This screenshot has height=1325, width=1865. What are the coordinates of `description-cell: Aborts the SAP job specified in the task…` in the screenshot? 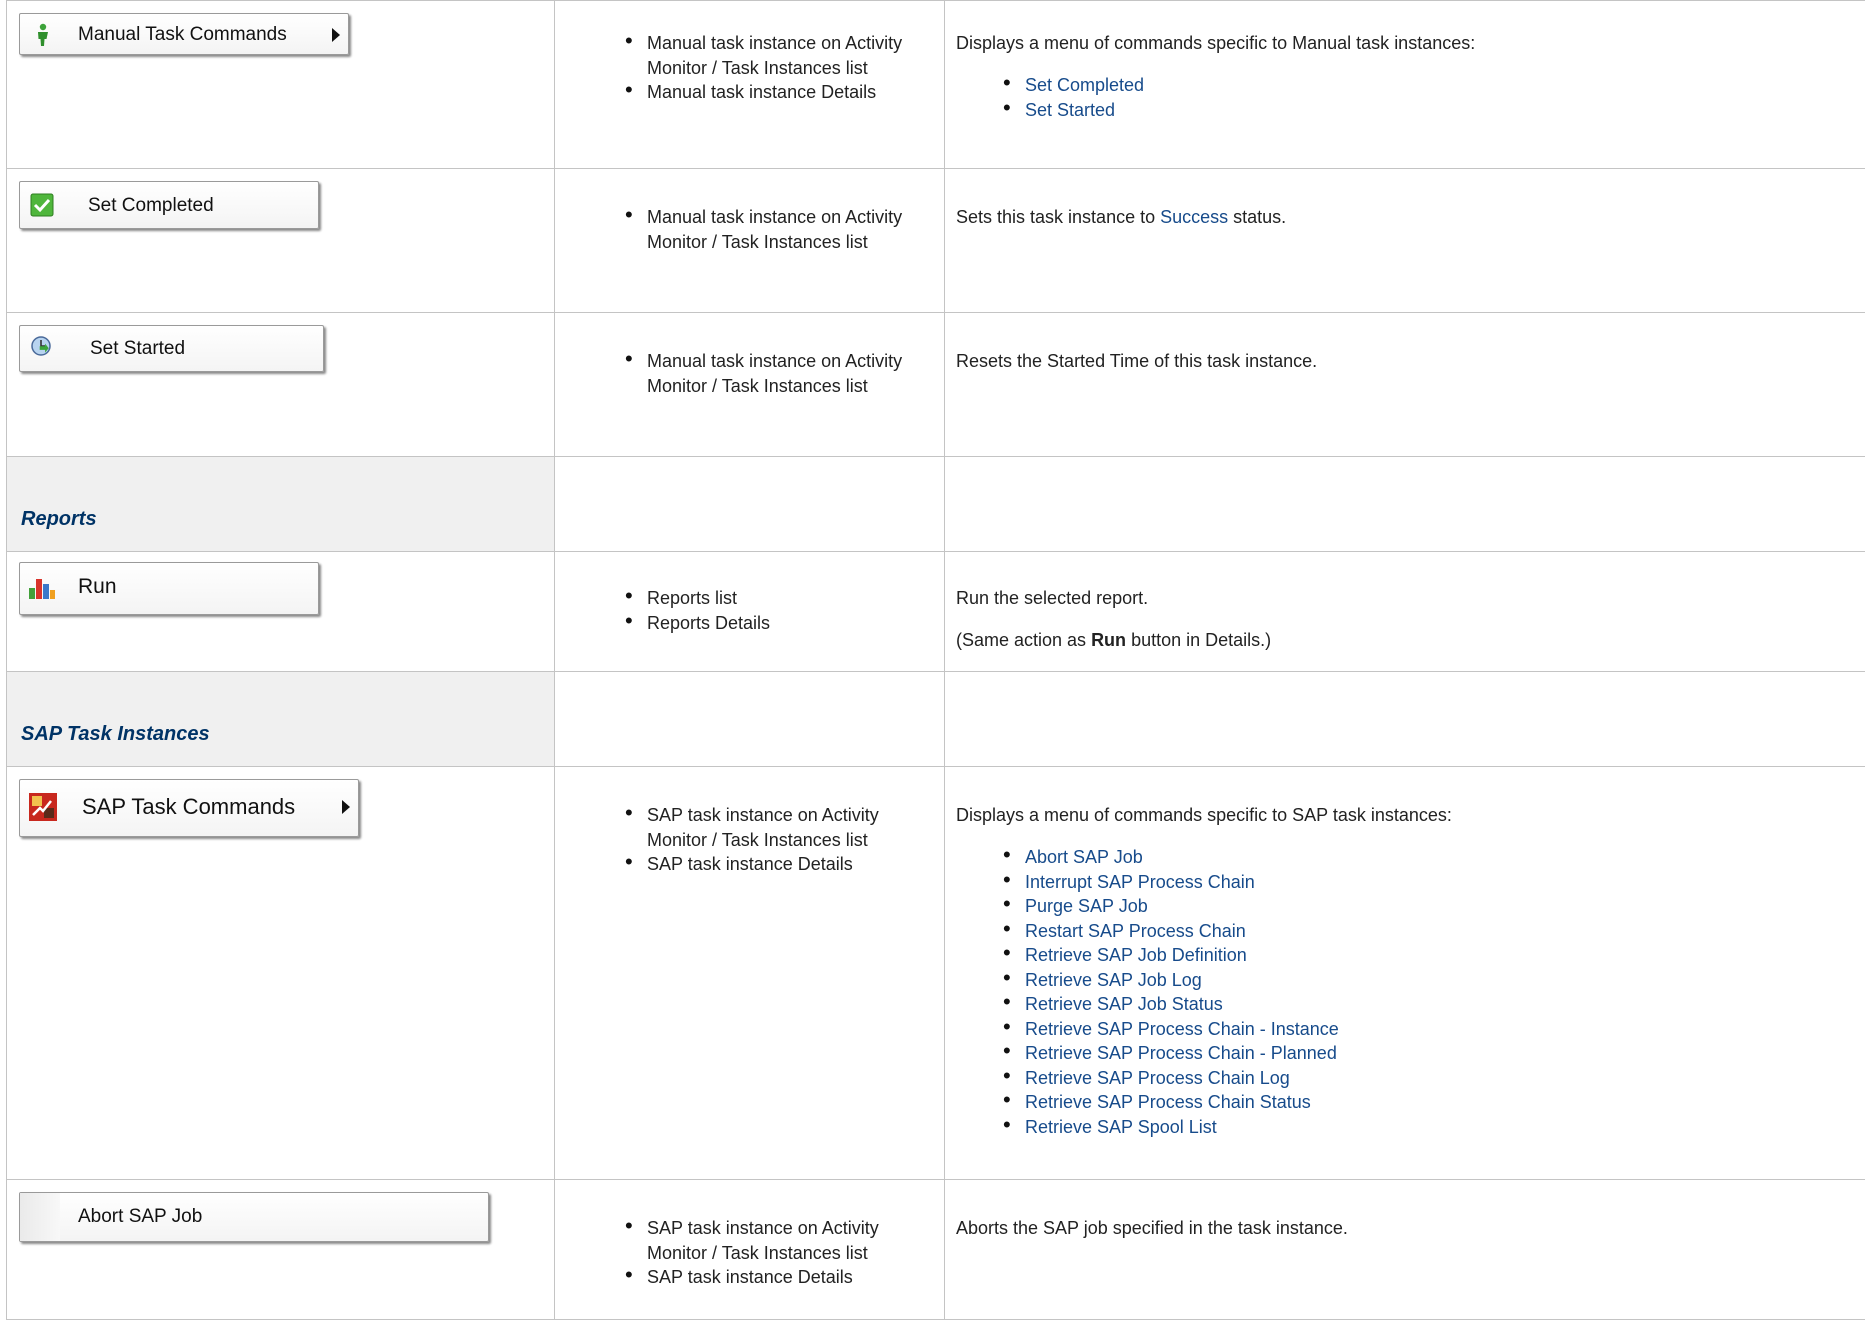 It's located at (1404, 1249).